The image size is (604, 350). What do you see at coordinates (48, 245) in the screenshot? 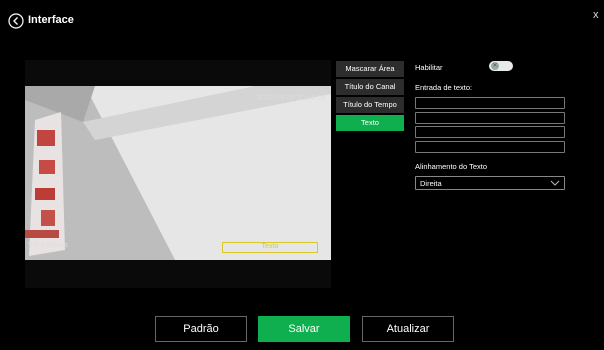
I see `osd-channel-title: VIP Intelbras` at bounding box center [48, 245].